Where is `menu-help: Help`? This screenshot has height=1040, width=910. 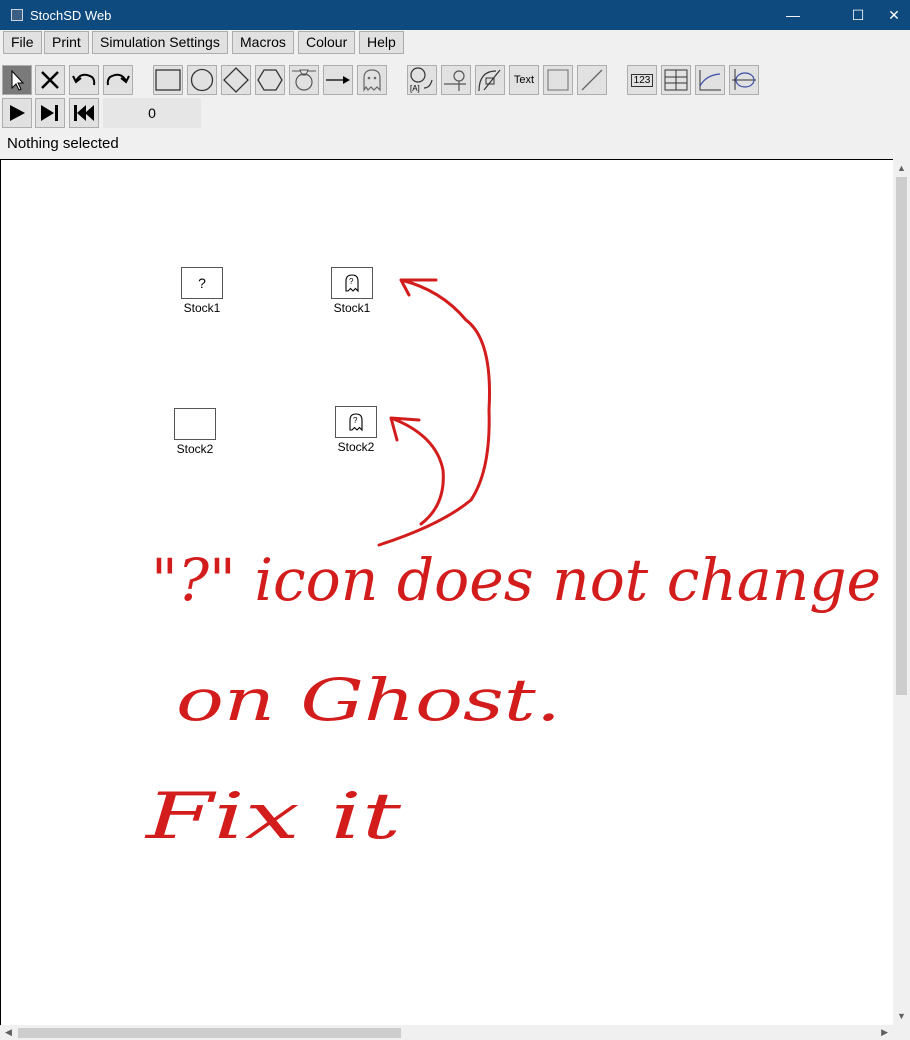 menu-help: Help is located at coordinates (381, 42).